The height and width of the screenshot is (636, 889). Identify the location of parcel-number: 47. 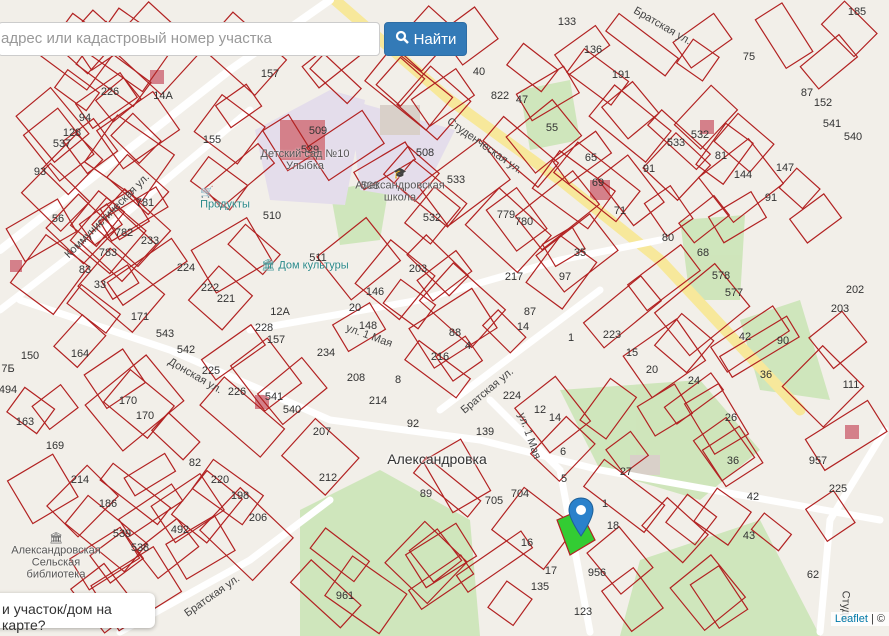
(522, 100).